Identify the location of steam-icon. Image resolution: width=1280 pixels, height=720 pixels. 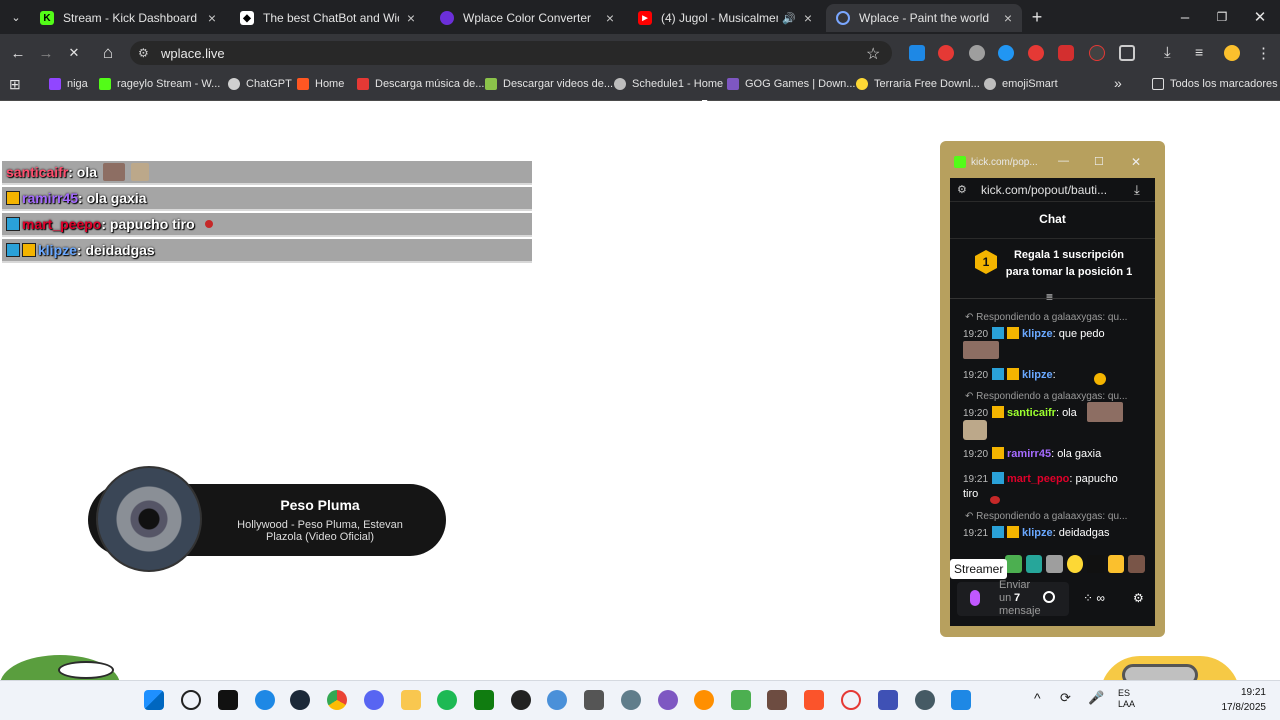
(300, 700).